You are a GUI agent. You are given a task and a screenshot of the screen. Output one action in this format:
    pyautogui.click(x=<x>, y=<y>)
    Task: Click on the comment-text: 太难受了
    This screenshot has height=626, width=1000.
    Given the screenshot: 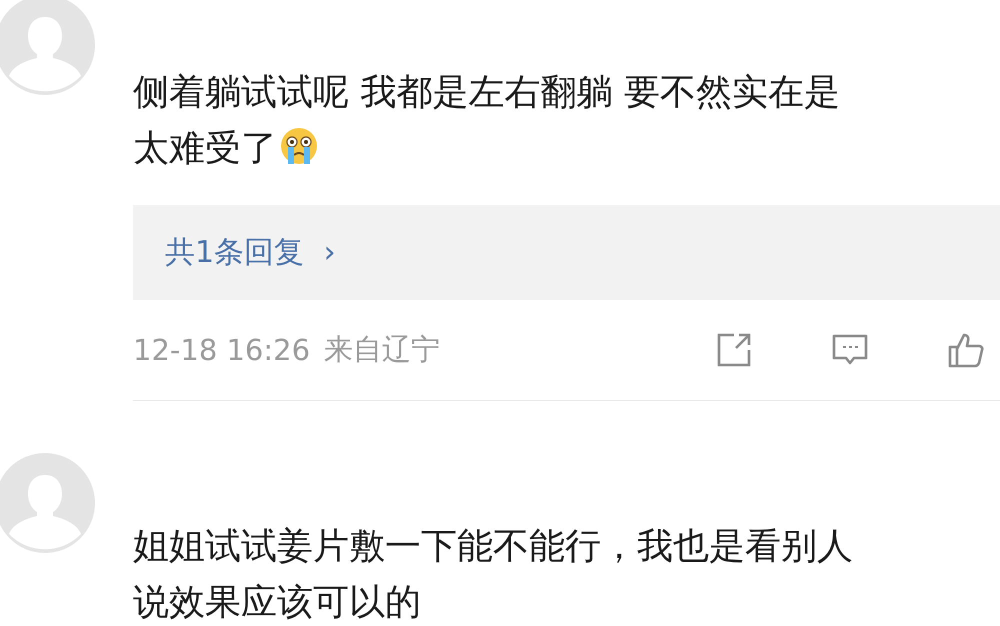 What is the action you would take?
    pyautogui.click(x=205, y=148)
    